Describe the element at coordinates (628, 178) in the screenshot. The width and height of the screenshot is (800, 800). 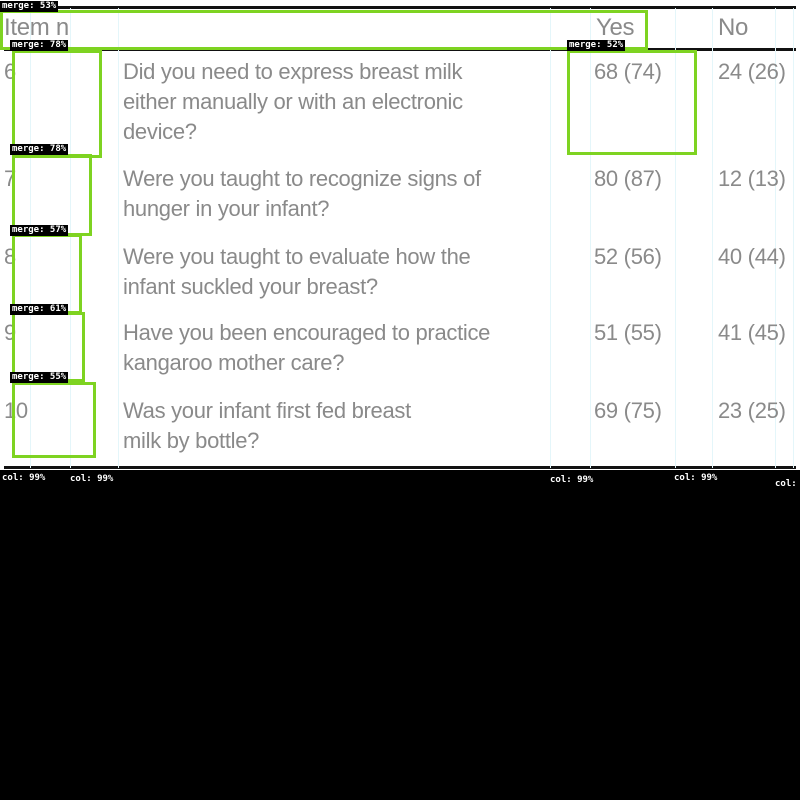
I see `row-yes-value: 80 (87)` at that location.